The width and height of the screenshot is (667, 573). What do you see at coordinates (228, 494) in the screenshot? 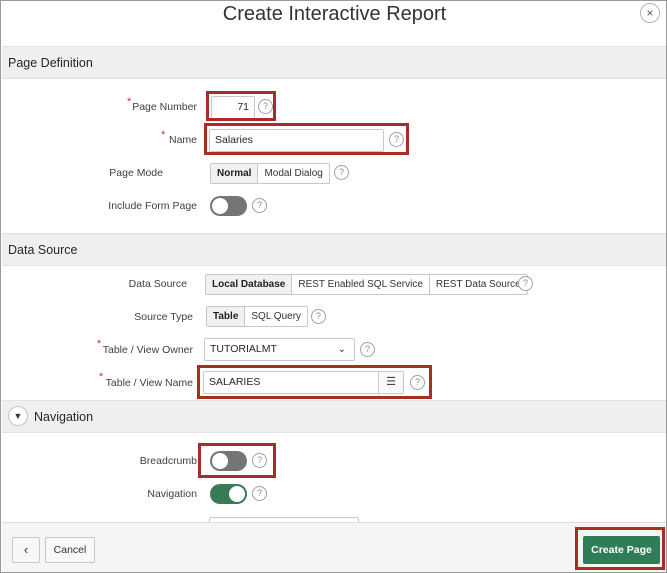
I see `navigation-toggle` at bounding box center [228, 494].